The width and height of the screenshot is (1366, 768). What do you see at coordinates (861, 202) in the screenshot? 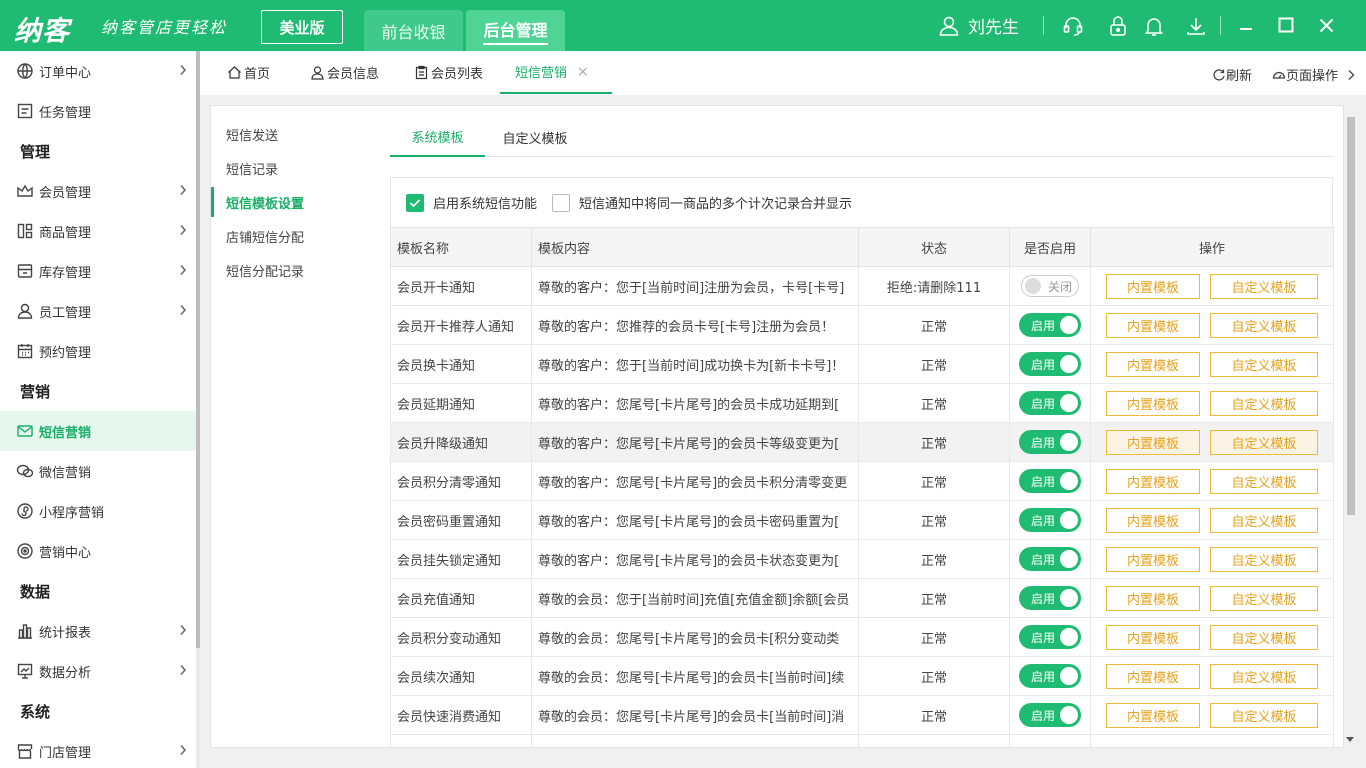
I see `sms-options: 启用系统短信功能 短信通知中将同一商品的多个计次记录合并显示` at bounding box center [861, 202].